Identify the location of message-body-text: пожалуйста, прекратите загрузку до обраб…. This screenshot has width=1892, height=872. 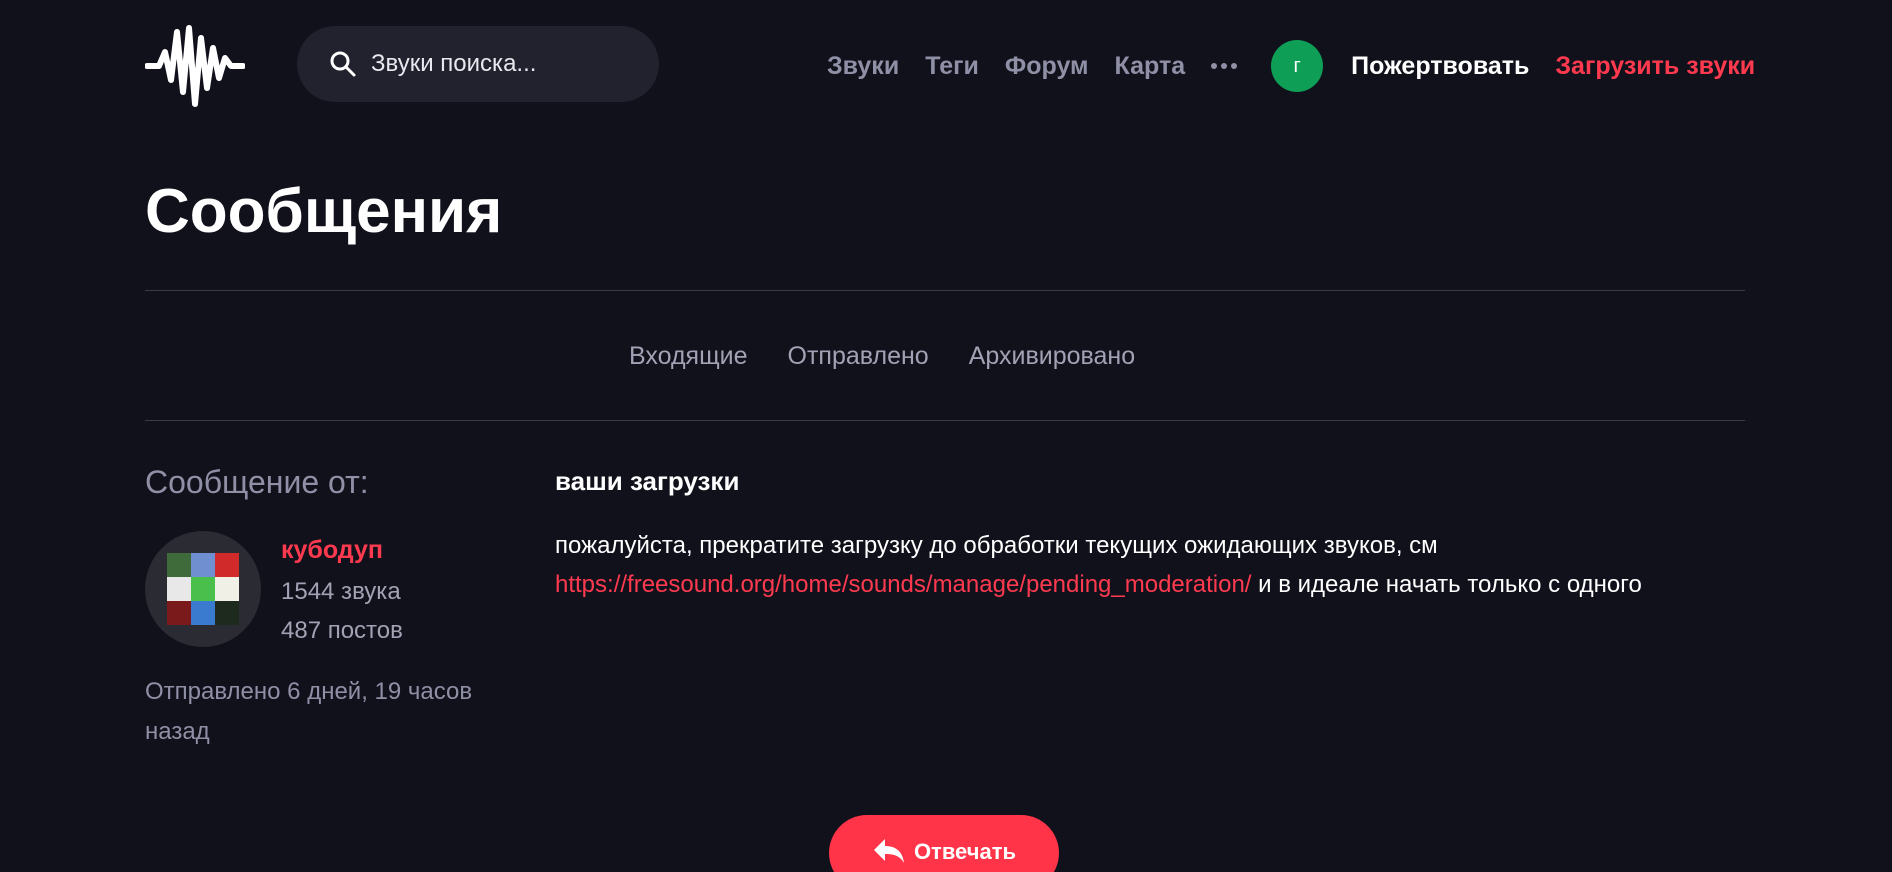
(996, 545).